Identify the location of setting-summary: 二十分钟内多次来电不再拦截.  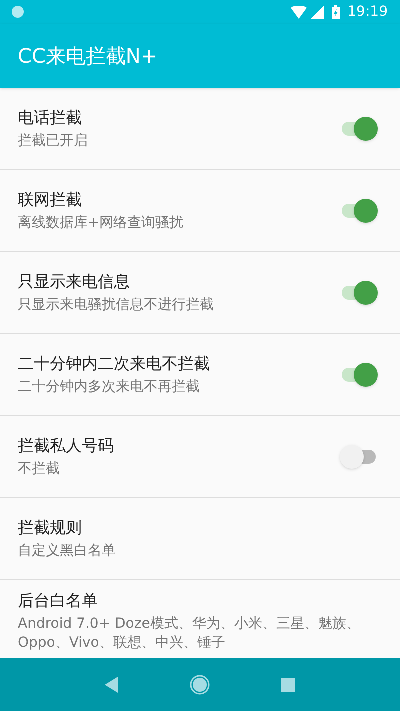
(109, 387).